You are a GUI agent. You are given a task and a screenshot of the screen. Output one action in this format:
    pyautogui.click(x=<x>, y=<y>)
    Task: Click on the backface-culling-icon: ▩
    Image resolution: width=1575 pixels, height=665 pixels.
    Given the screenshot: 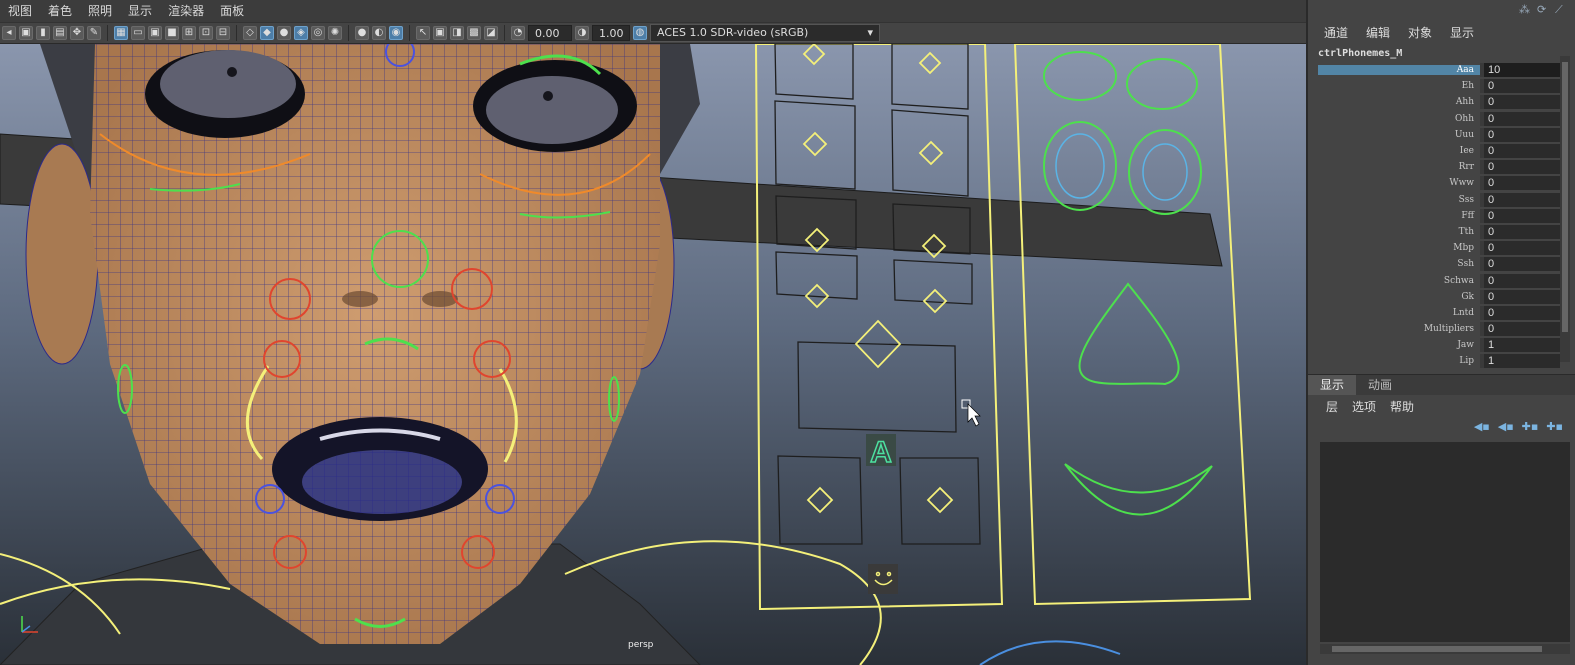 What is the action you would take?
    pyautogui.click(x=474, y=33)
    